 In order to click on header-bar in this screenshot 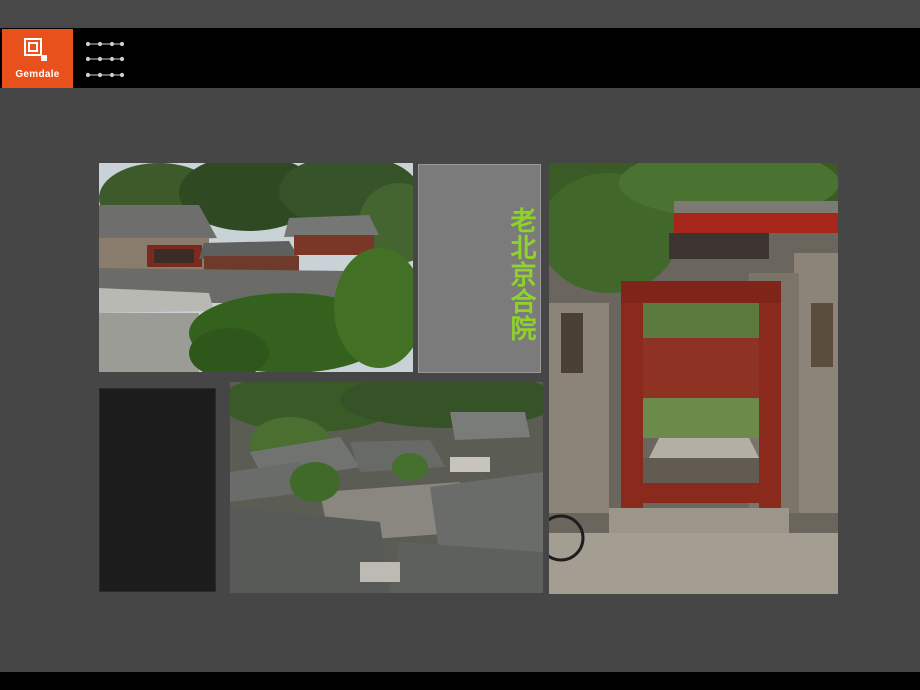, I will do `click(460, 58)`.